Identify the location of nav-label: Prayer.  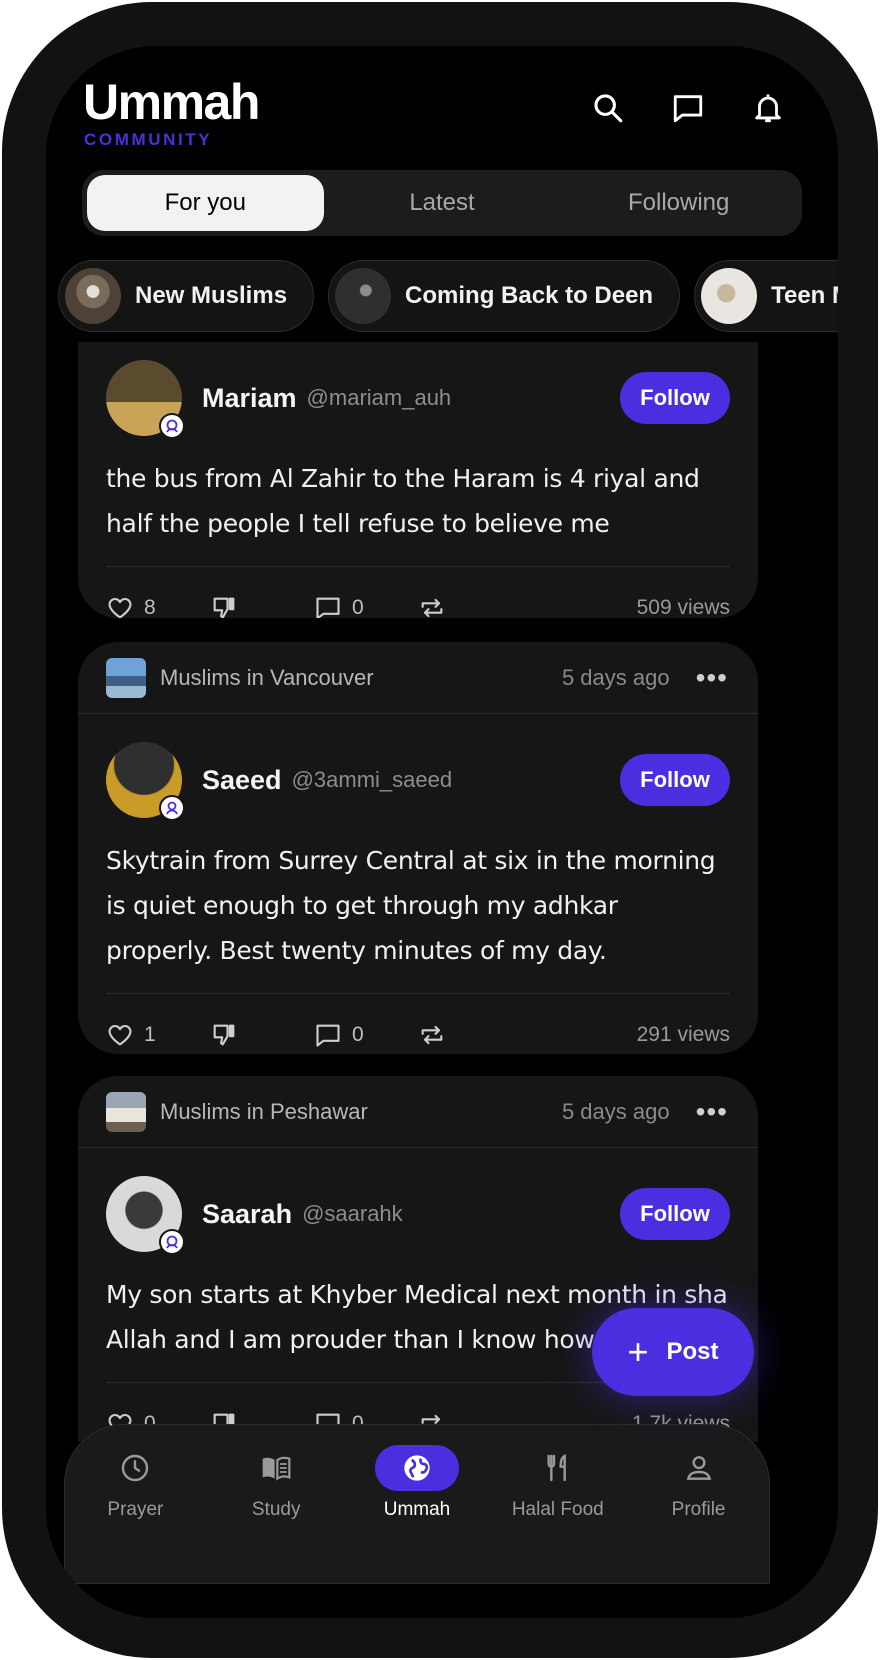
(135, 1509).